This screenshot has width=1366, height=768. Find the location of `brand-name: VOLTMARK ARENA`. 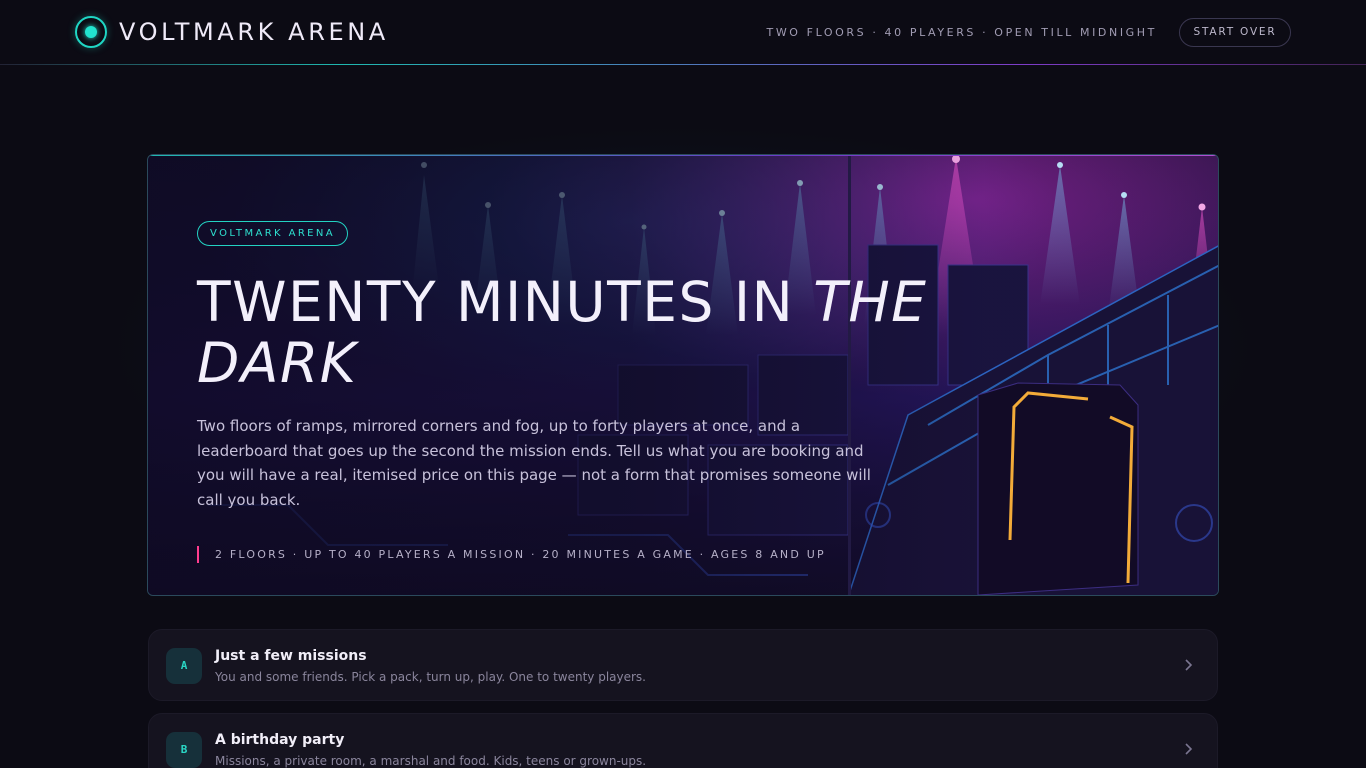

brand-name: VOLTMARK ARENA is located at coordinates (254, 32).